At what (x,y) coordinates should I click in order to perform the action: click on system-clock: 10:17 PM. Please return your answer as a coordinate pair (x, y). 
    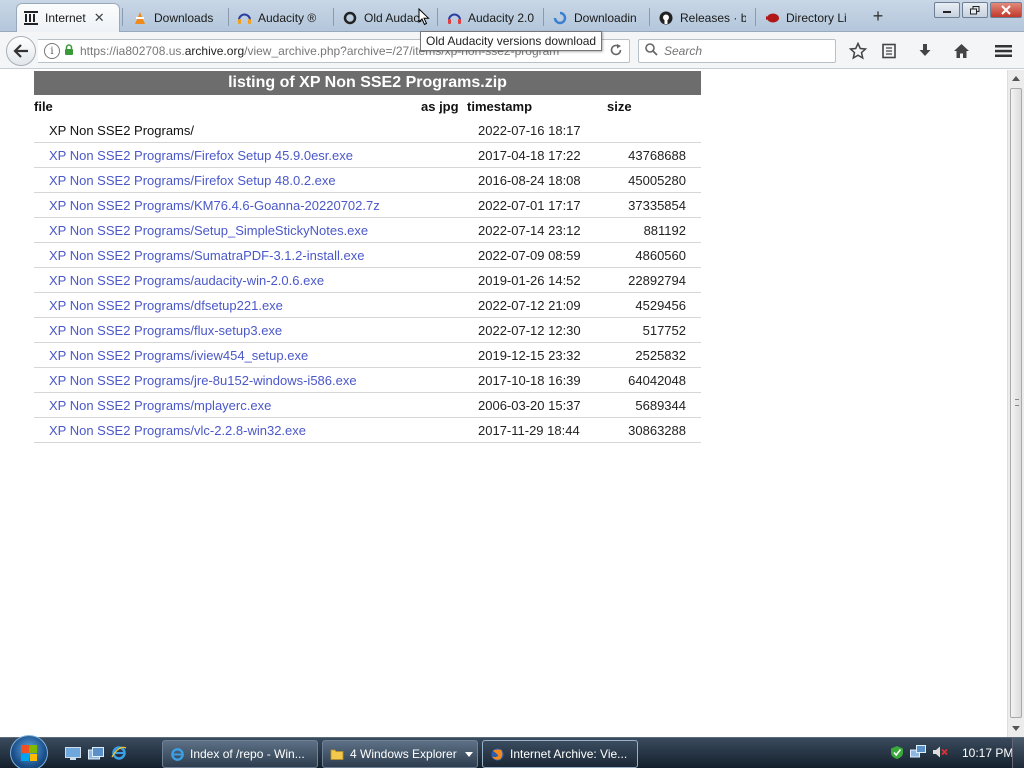
    Looking at the image, I should click on (987, 753).